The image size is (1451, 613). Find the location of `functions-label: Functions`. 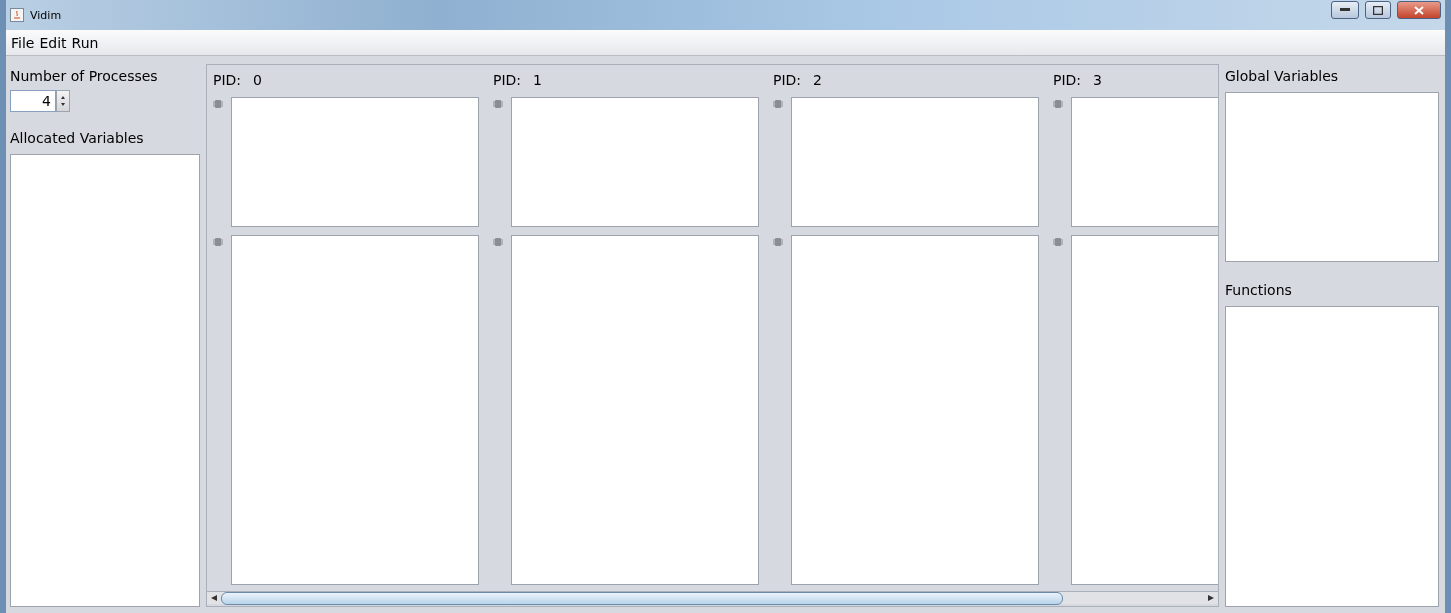

functions-label: Functions is located at coordinates (1259, 290).